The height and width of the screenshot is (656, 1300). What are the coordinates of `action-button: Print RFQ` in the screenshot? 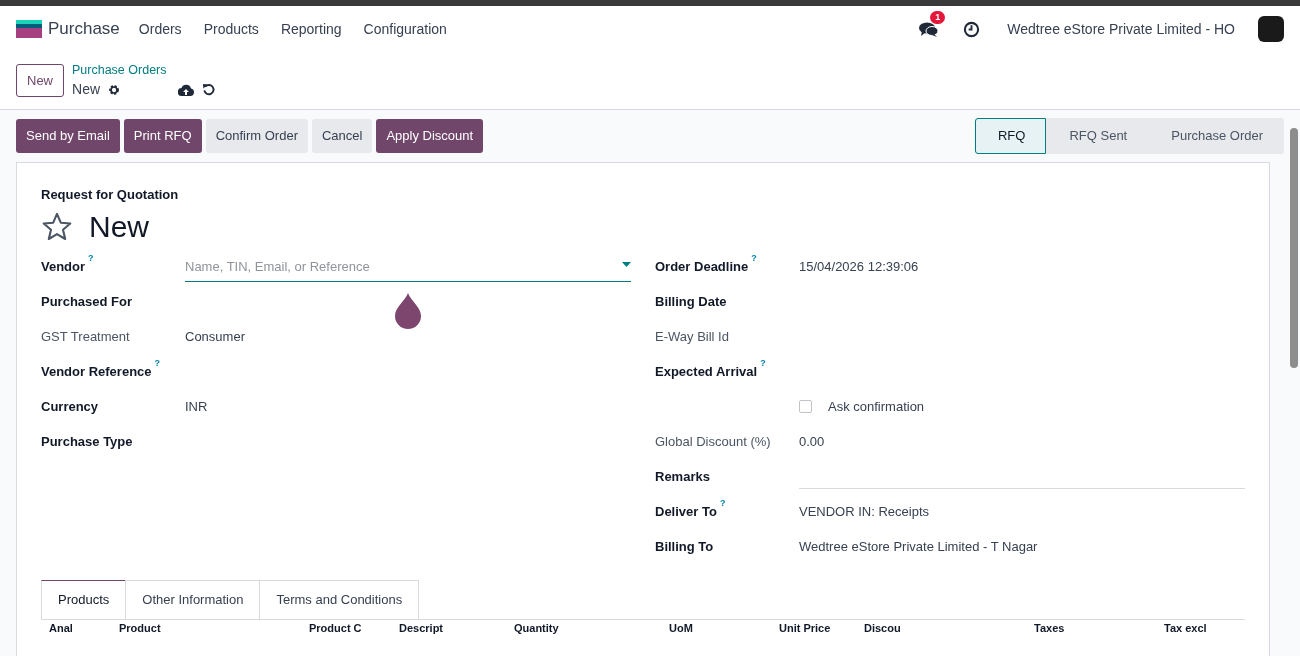 It's located at (162, 136).